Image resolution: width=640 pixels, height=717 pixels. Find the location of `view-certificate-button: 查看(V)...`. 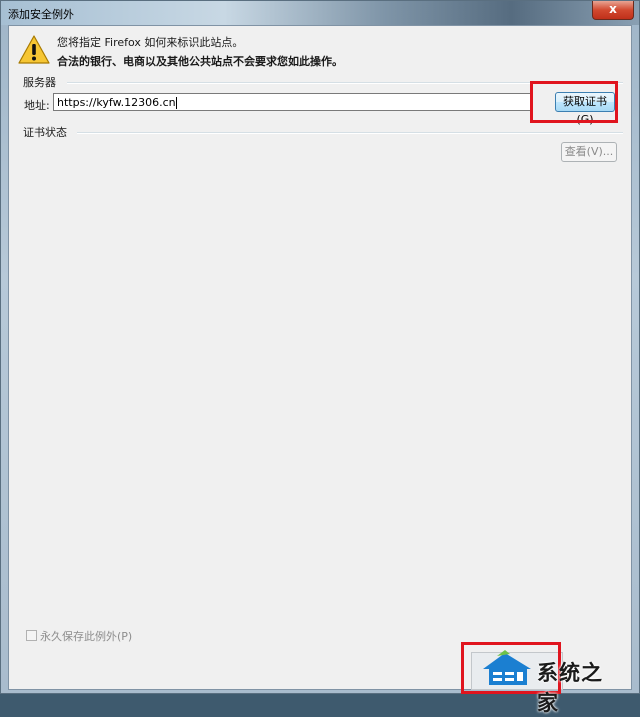

view-certificate-button: 查看(V)... is located at coordinates (589, 152).